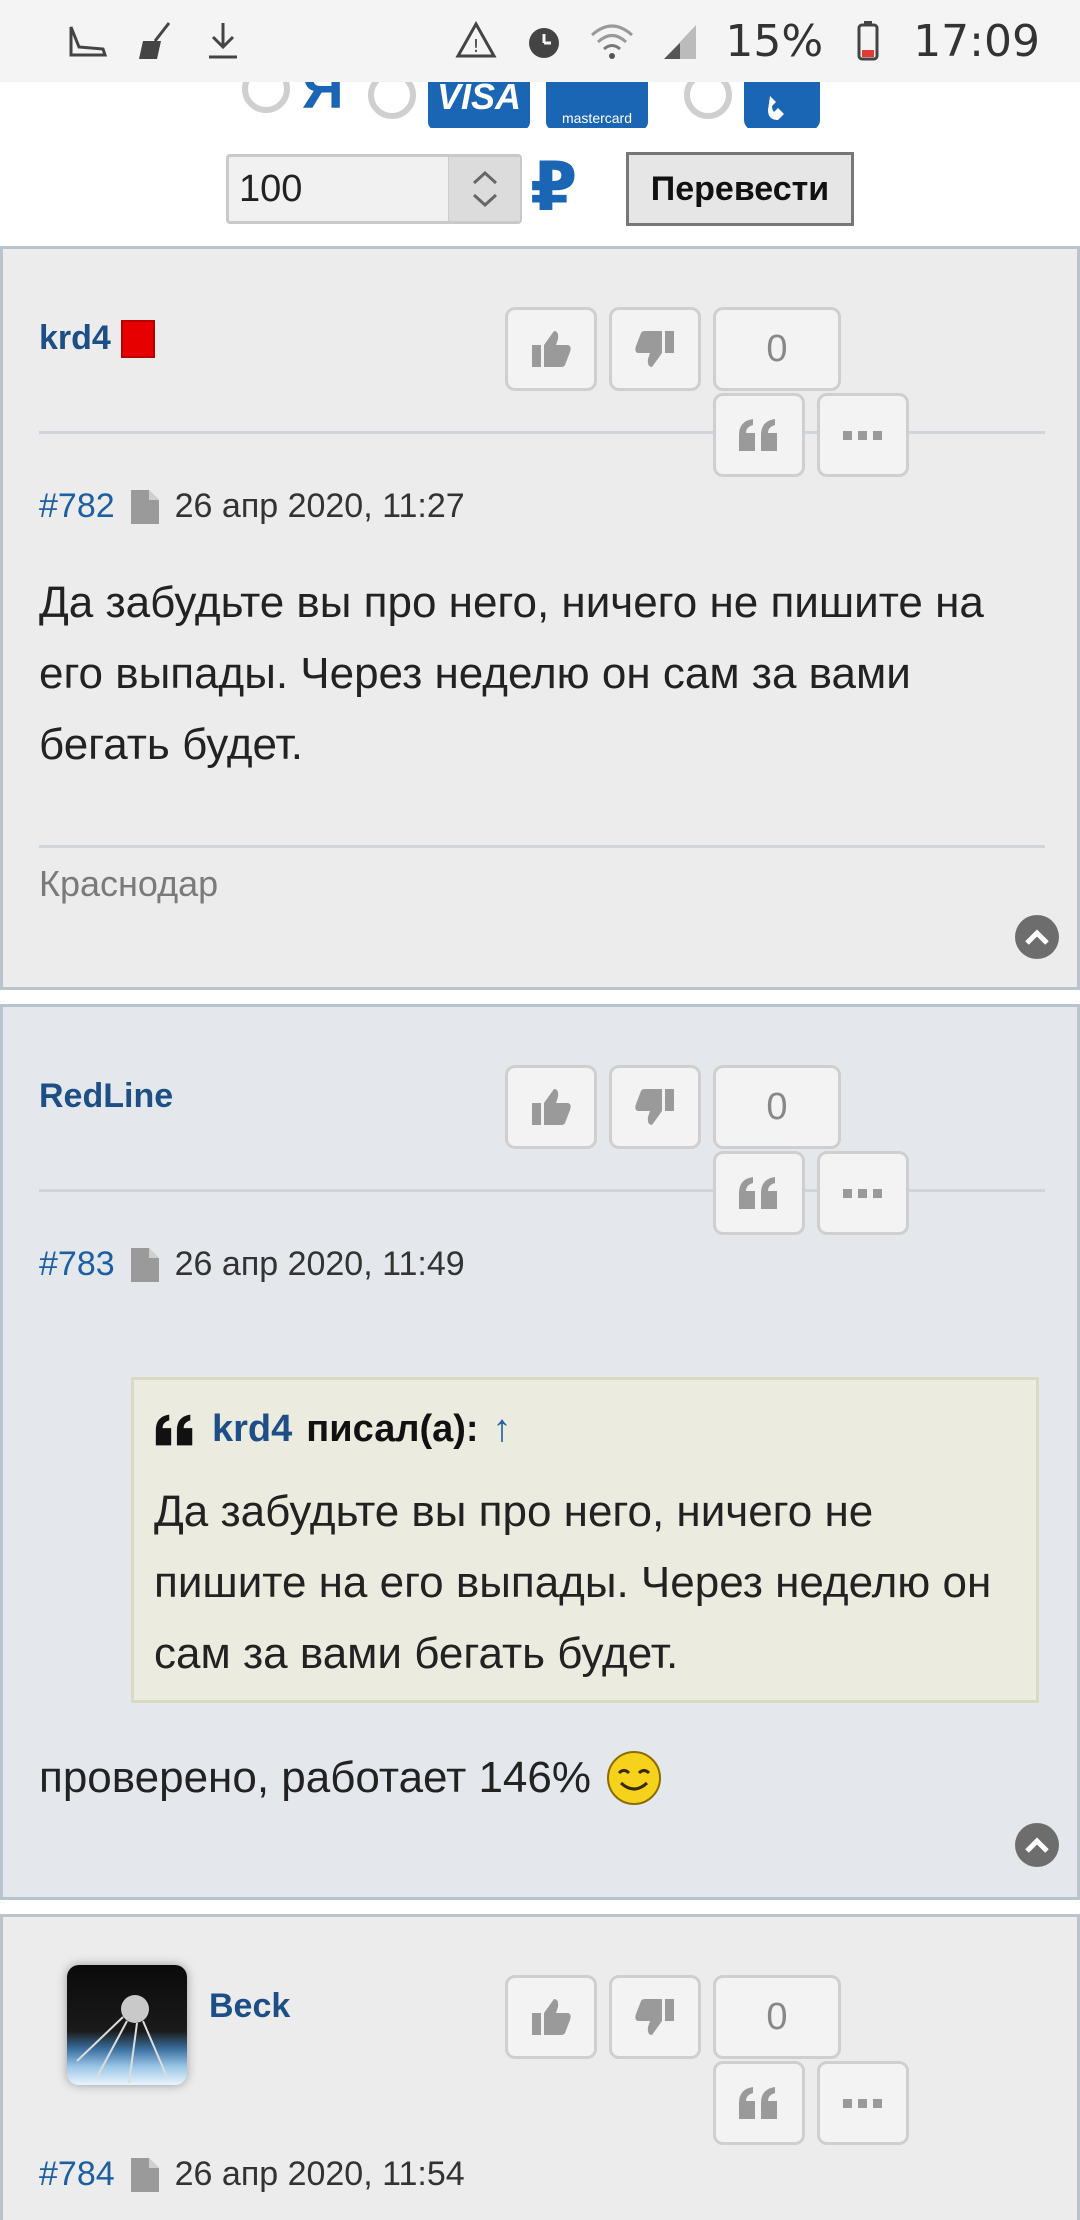 This screenshot has height=2220, width=1080. What do you see at coordinates (485, 200) in the screenshot?
I see `chevron-down-icon` at bounding box center [485, 200].